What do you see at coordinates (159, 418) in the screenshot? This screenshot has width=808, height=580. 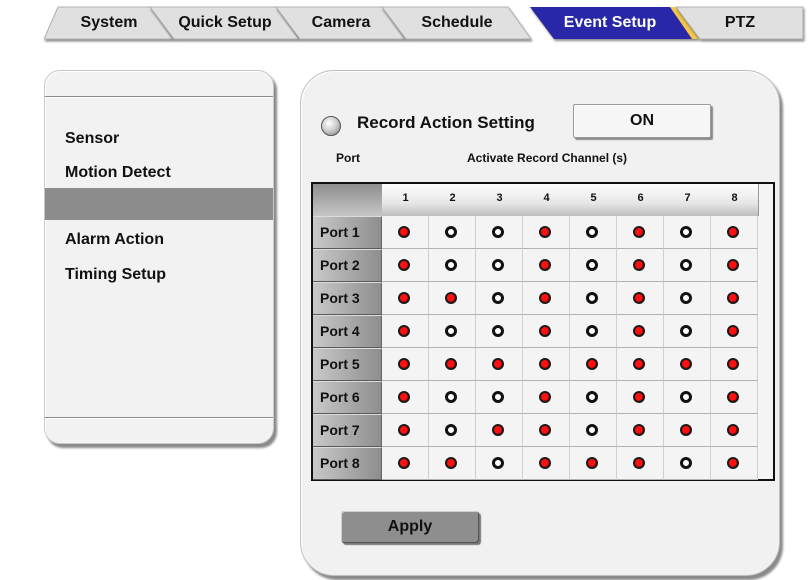 I see `menu-bottom-divider` at bounding box center [159, 418].